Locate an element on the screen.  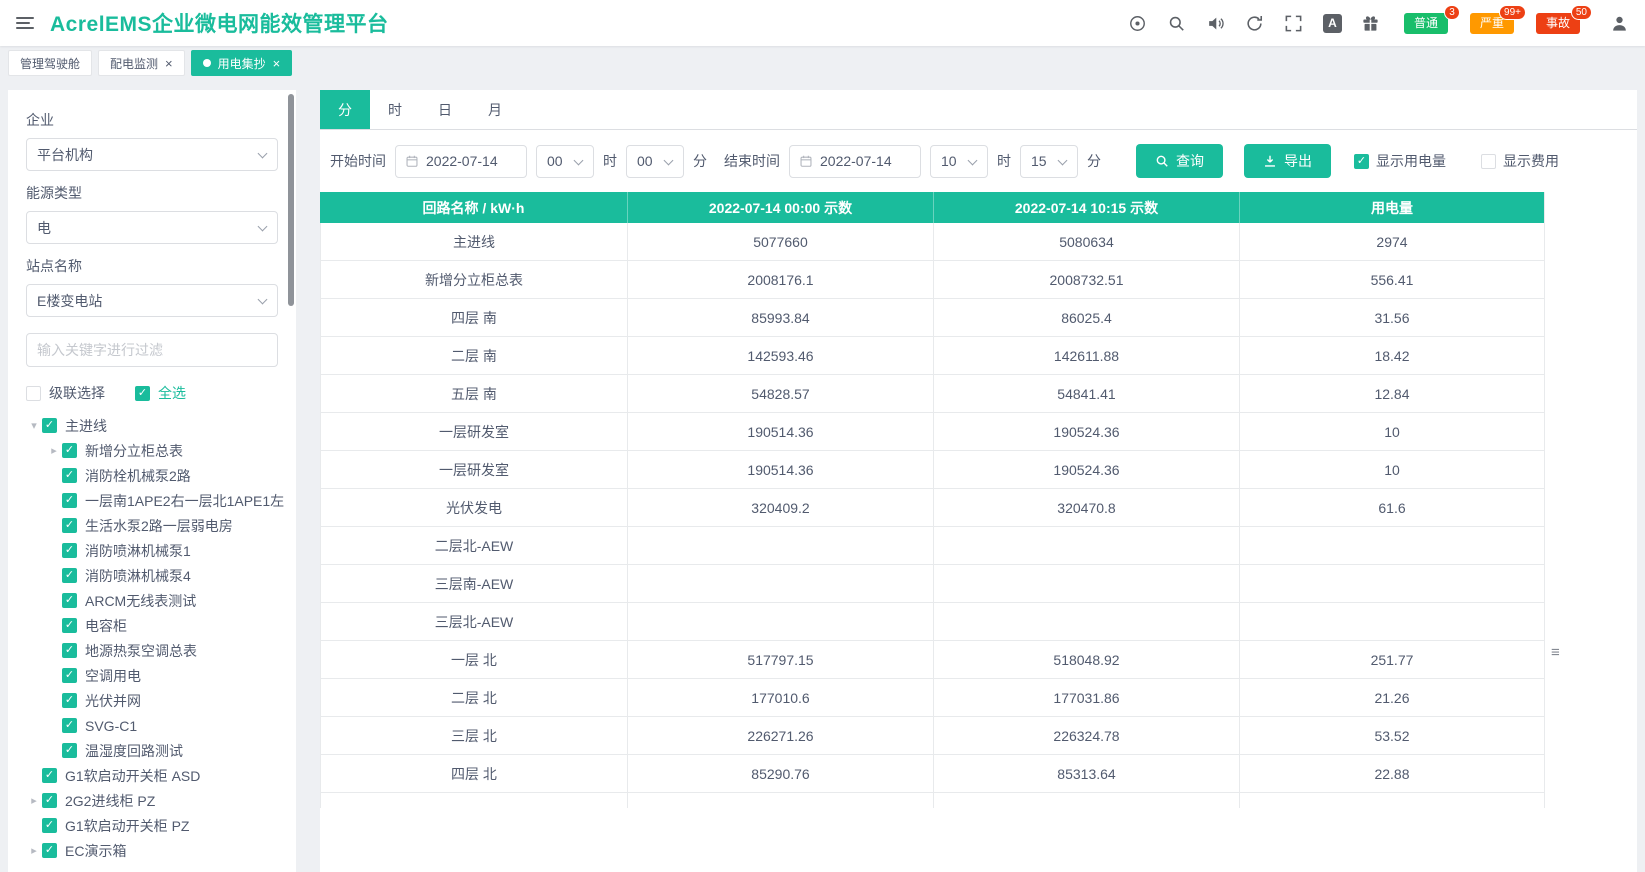
tree-expand-icon: ▾ is located at coordinates (34, 425).